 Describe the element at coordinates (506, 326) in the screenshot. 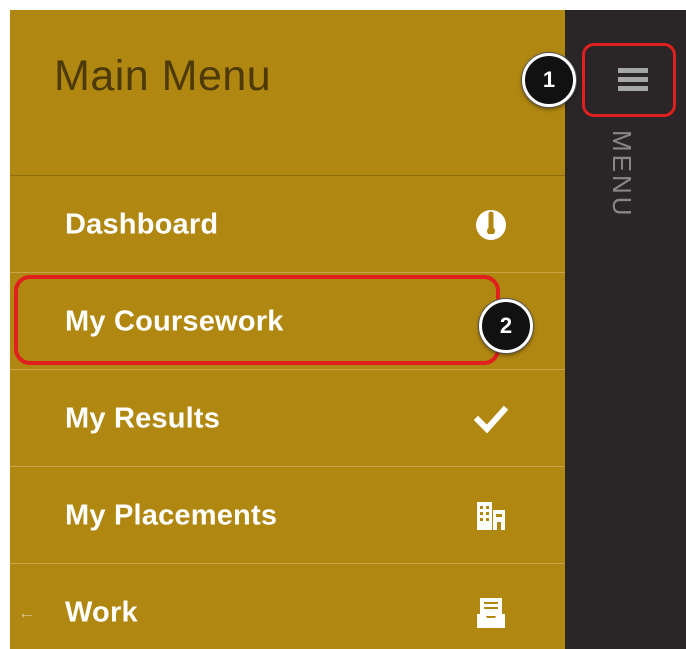

I see `callout-badge-2: 2` at that location.